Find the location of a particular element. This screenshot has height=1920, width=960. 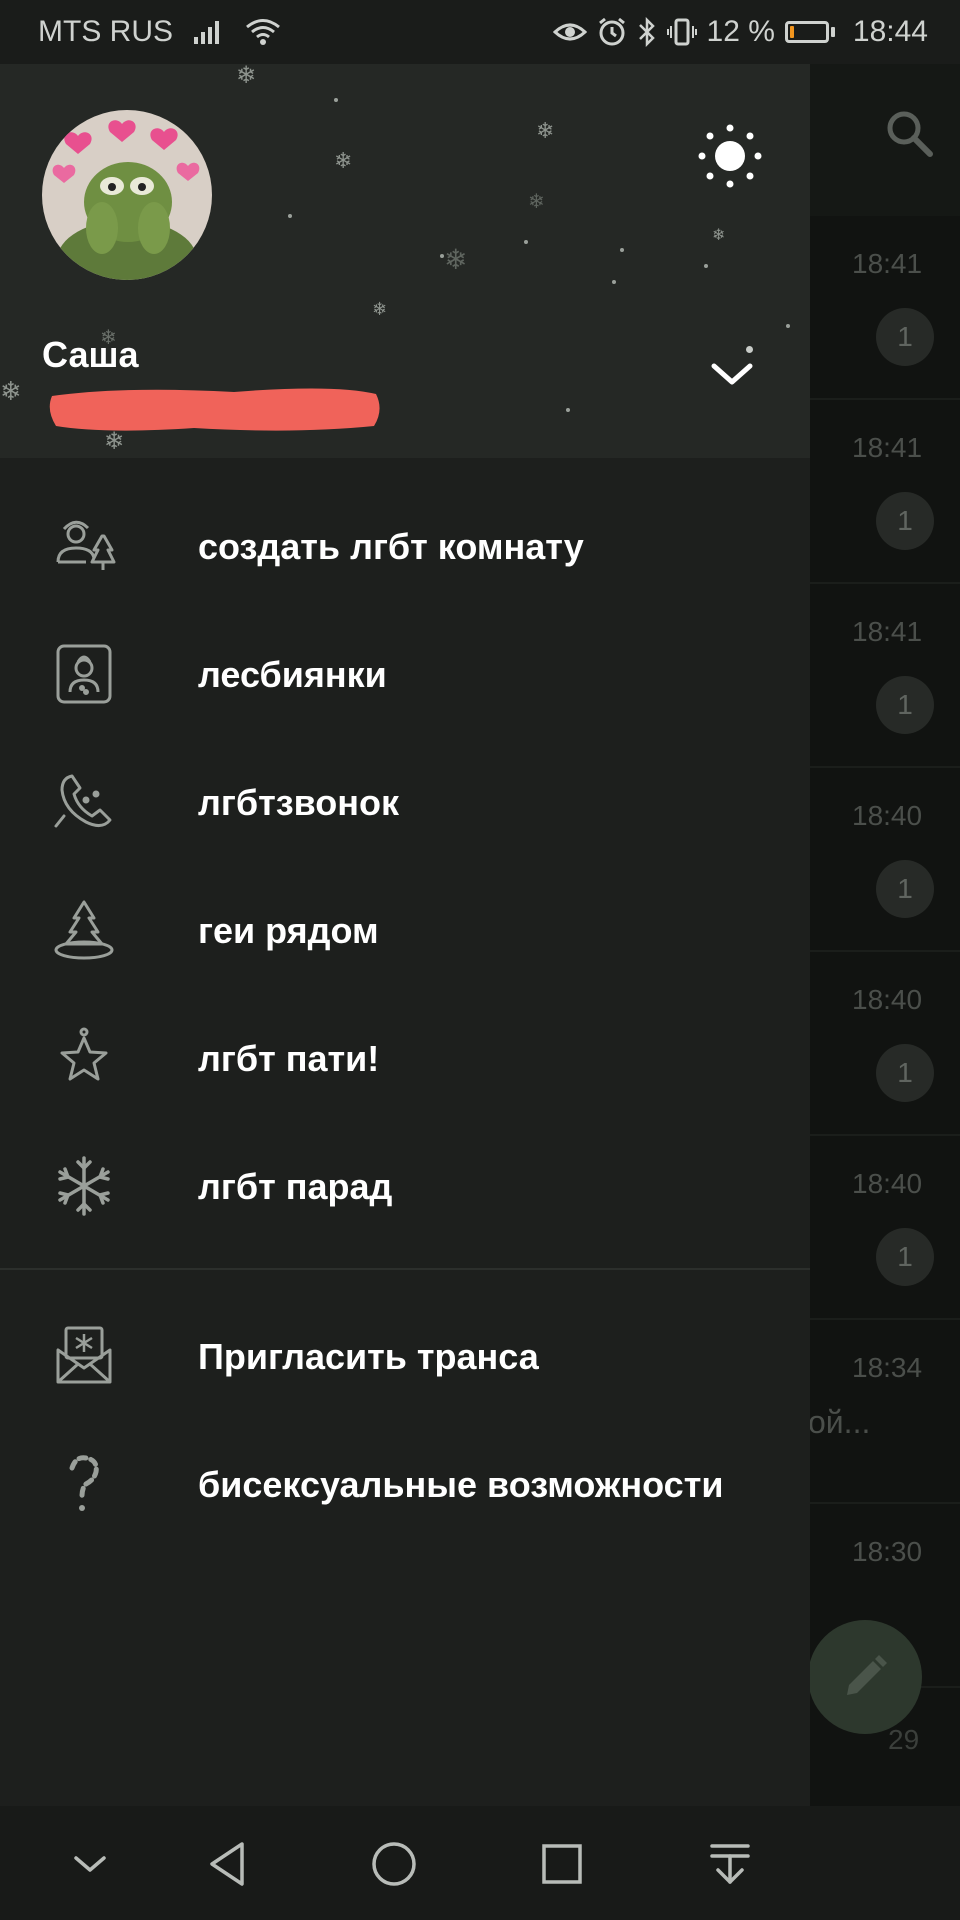

status-bar: MTS RUS 12 % 18:44 is located at coordinates (480, 32).